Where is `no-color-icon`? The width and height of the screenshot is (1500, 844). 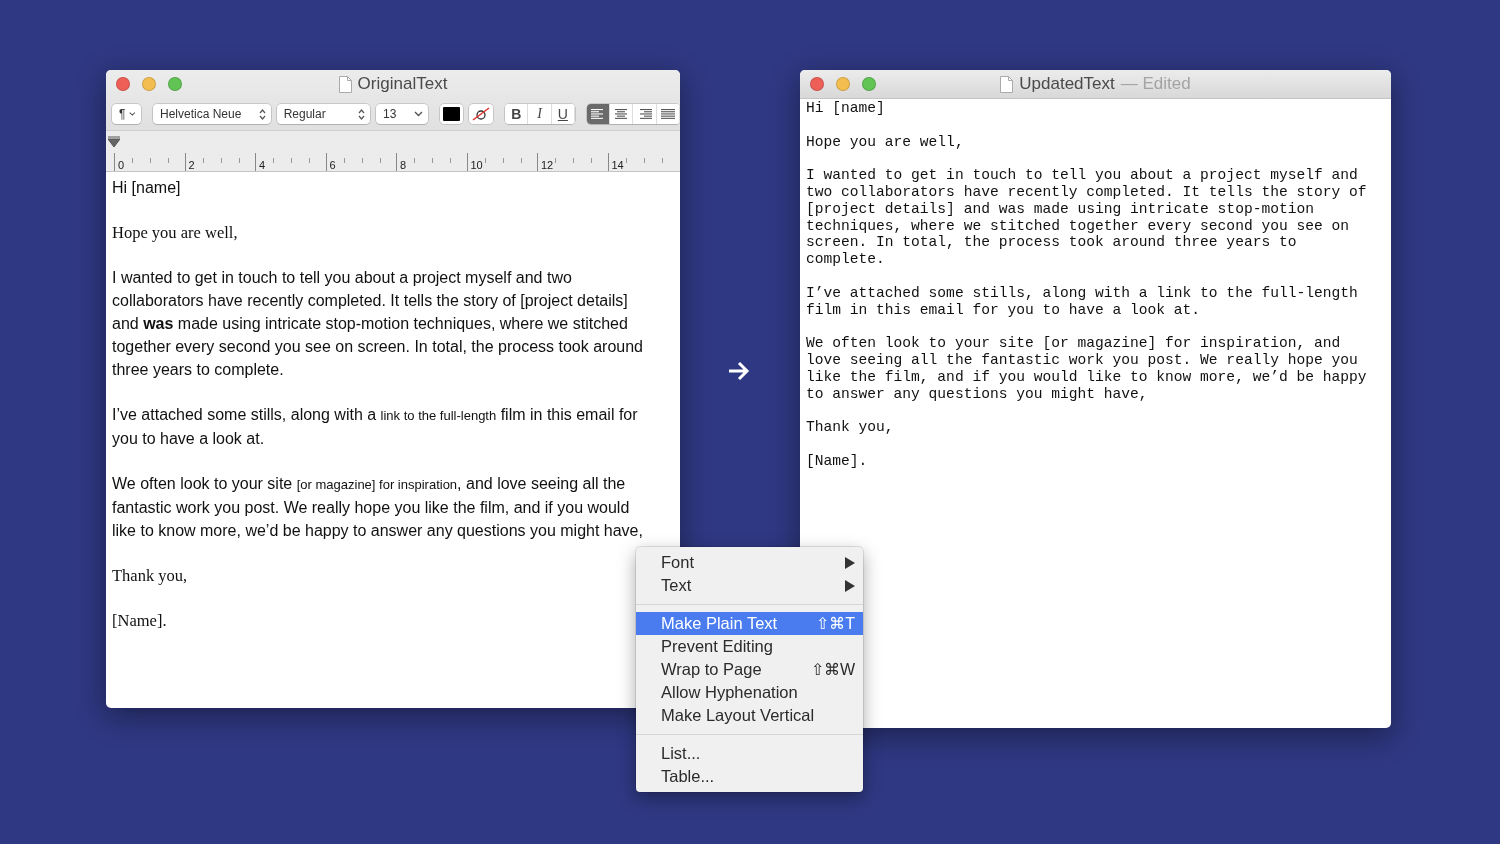
no-color-icon is located at coordinates (481, 114).